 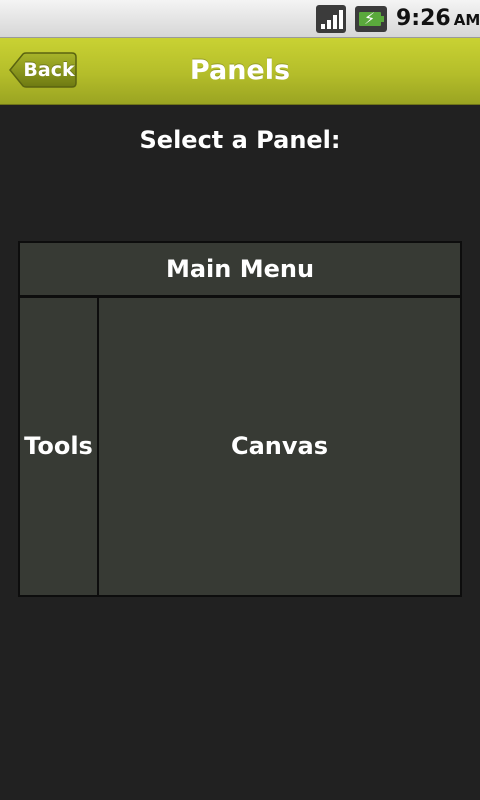 I want to click on page-title: Panels, so click(x=240, y=70).